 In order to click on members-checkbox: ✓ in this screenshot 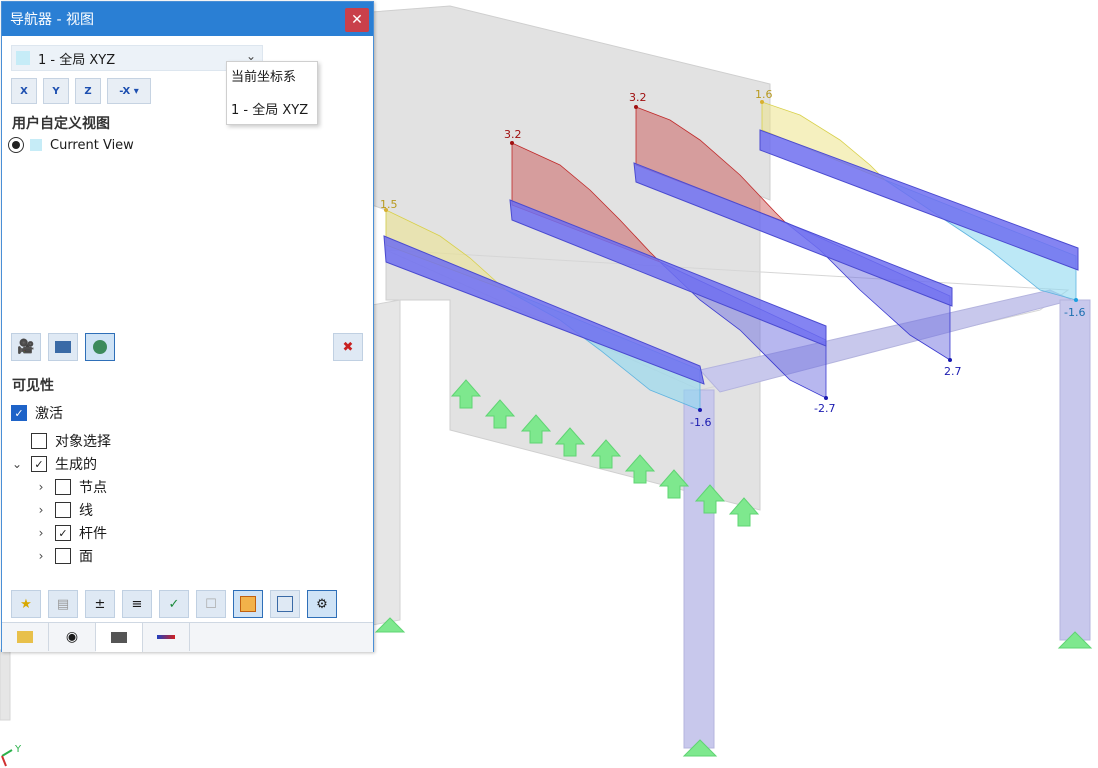, I will do `click(63, 533)`.